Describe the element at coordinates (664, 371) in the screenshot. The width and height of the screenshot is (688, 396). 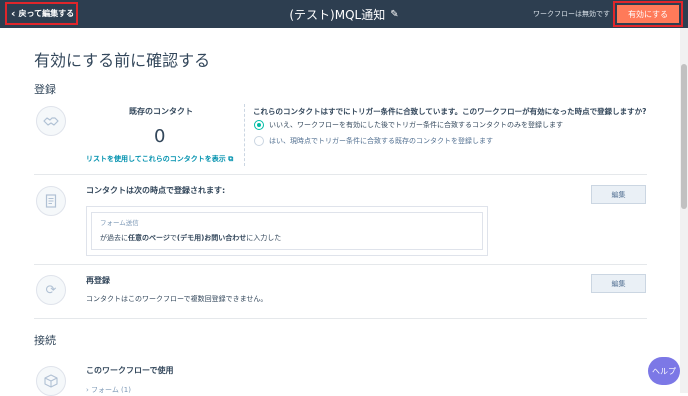
I see `help-button: ヘルプ` at that location.